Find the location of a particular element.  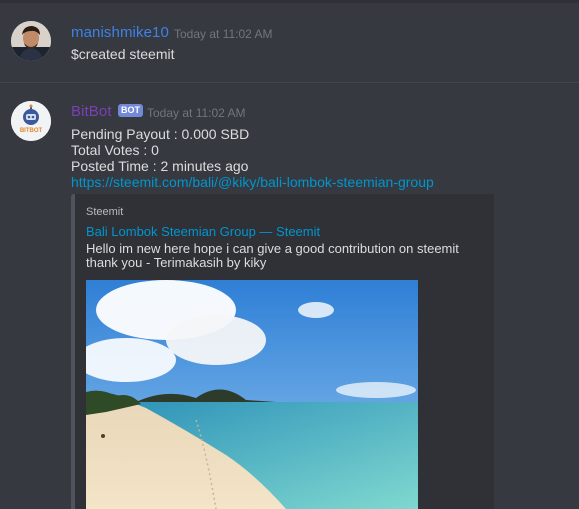

user-avatar-photo-icon is located at coordinates (31, 41).